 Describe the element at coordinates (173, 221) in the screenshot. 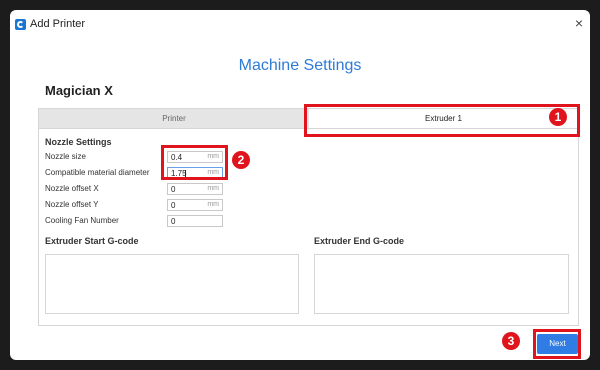

I see `cooling-fan-value: 0` at that location.